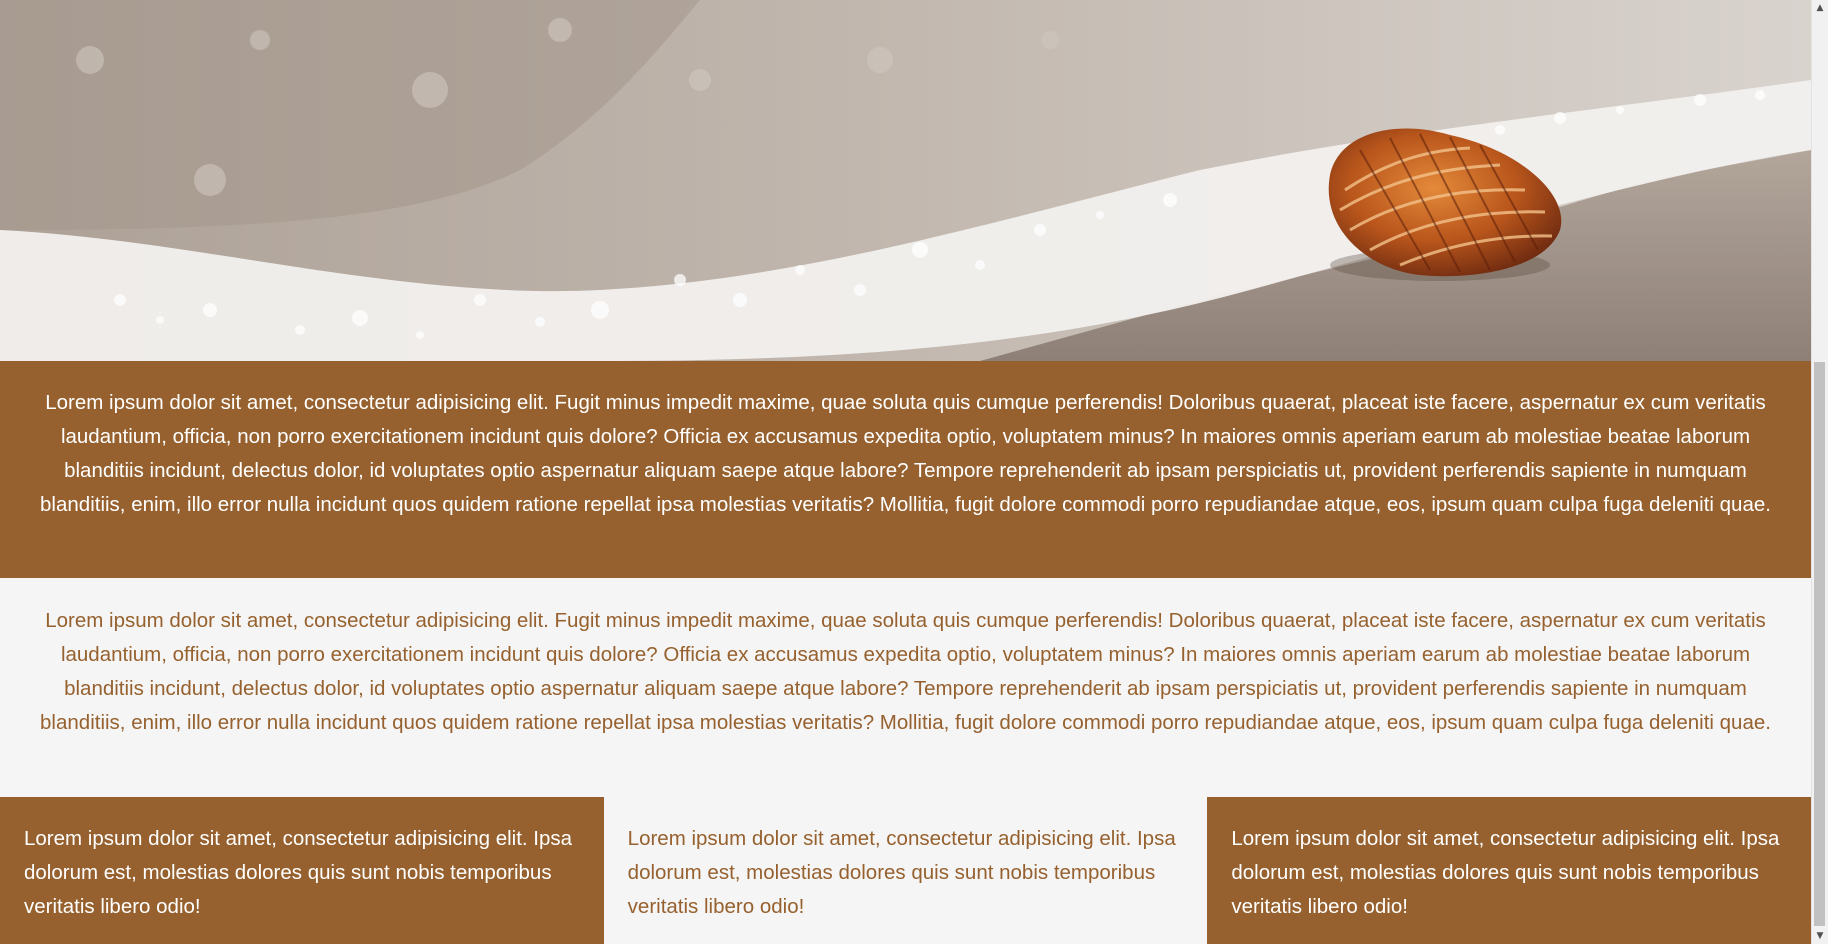 This screenshot has height=944, width=1828. Describe the element at coordinates (1819, 644) in the screenshot. I see `scrollbar-thumb` at that location.